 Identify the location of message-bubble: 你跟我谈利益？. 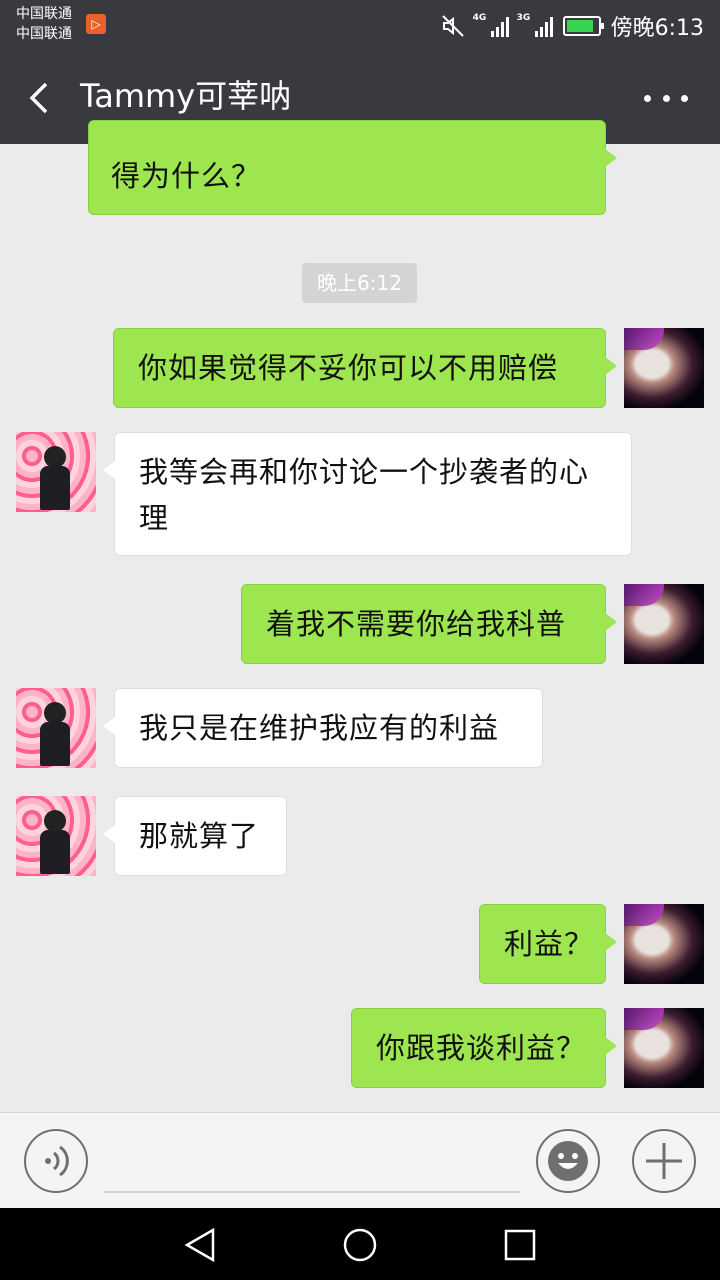
(484, 1048).